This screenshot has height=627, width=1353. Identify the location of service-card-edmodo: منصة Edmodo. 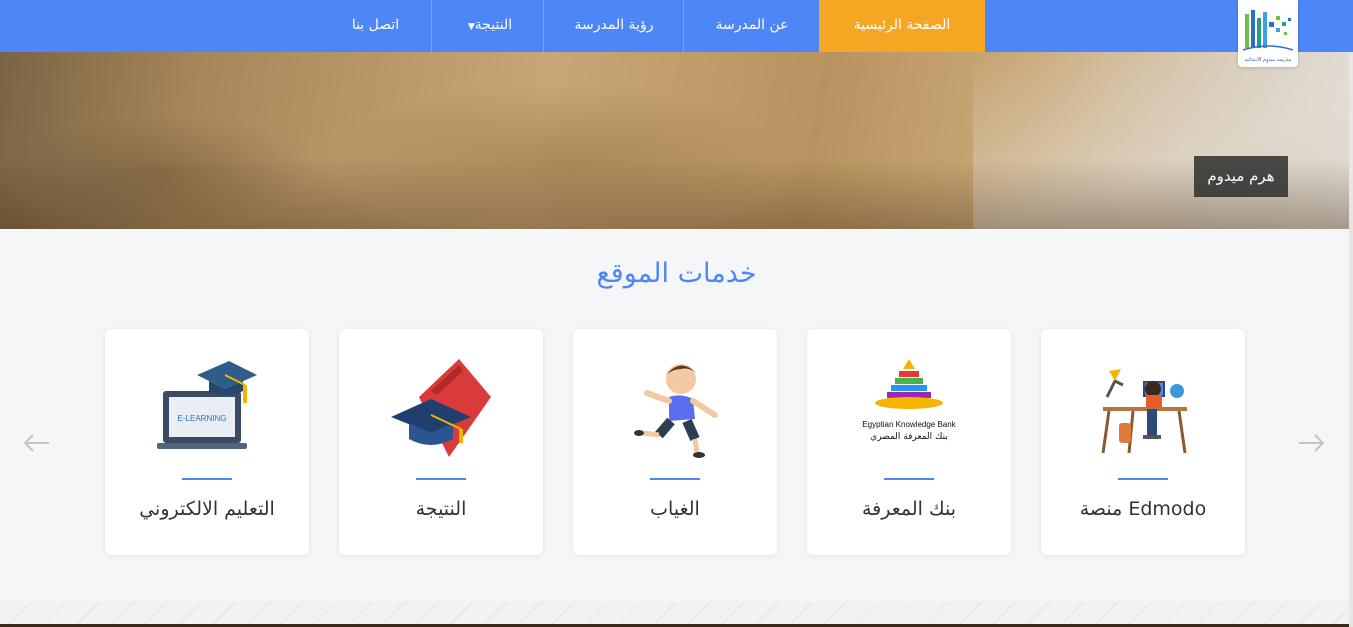
(1143, 442).